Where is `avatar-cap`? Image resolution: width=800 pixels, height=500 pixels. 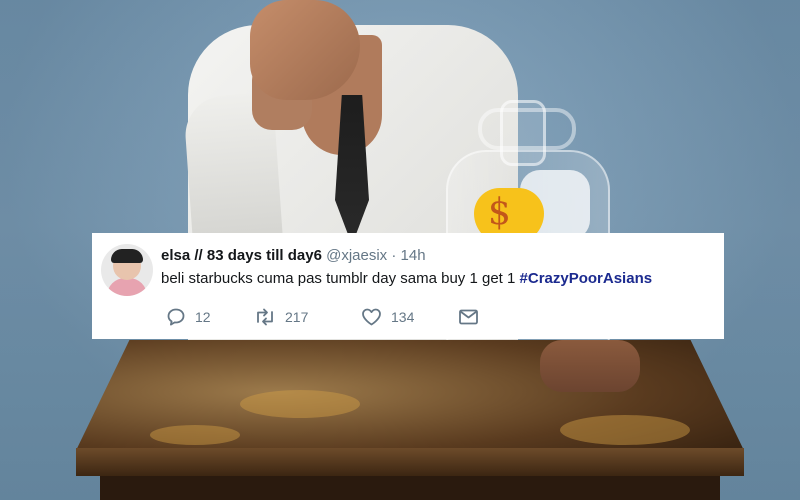
avatar-cap is located at coordinates (127, 256).